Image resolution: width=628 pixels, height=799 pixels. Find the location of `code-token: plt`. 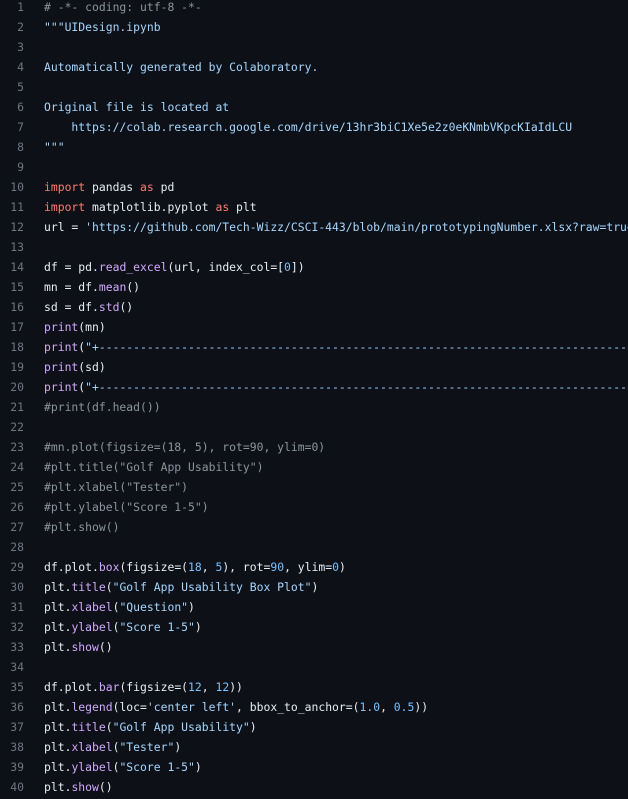

code-token: plt is located at coordinates (243, 207).